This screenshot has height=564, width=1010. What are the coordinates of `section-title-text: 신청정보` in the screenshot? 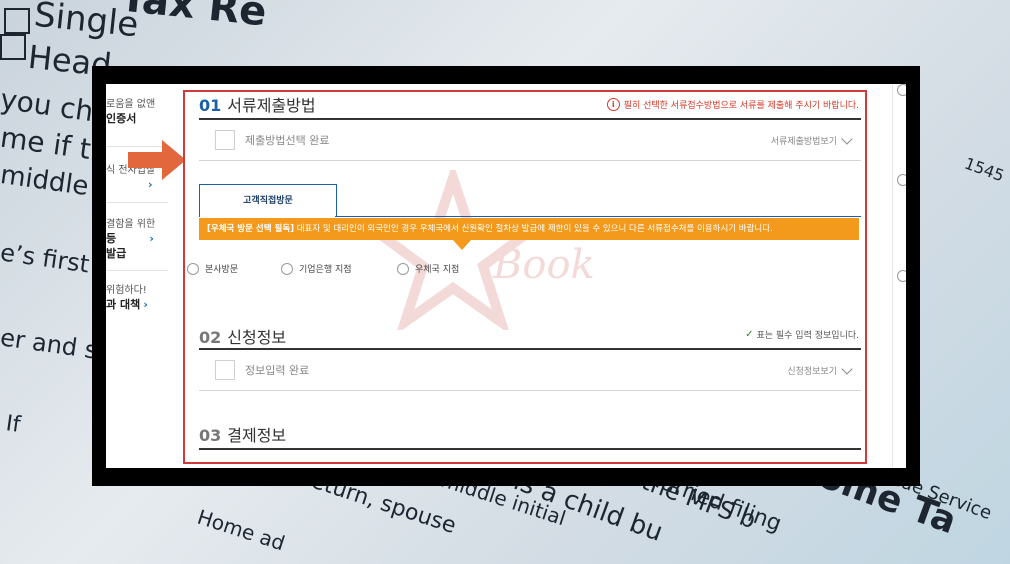 It's located at (257, 337).